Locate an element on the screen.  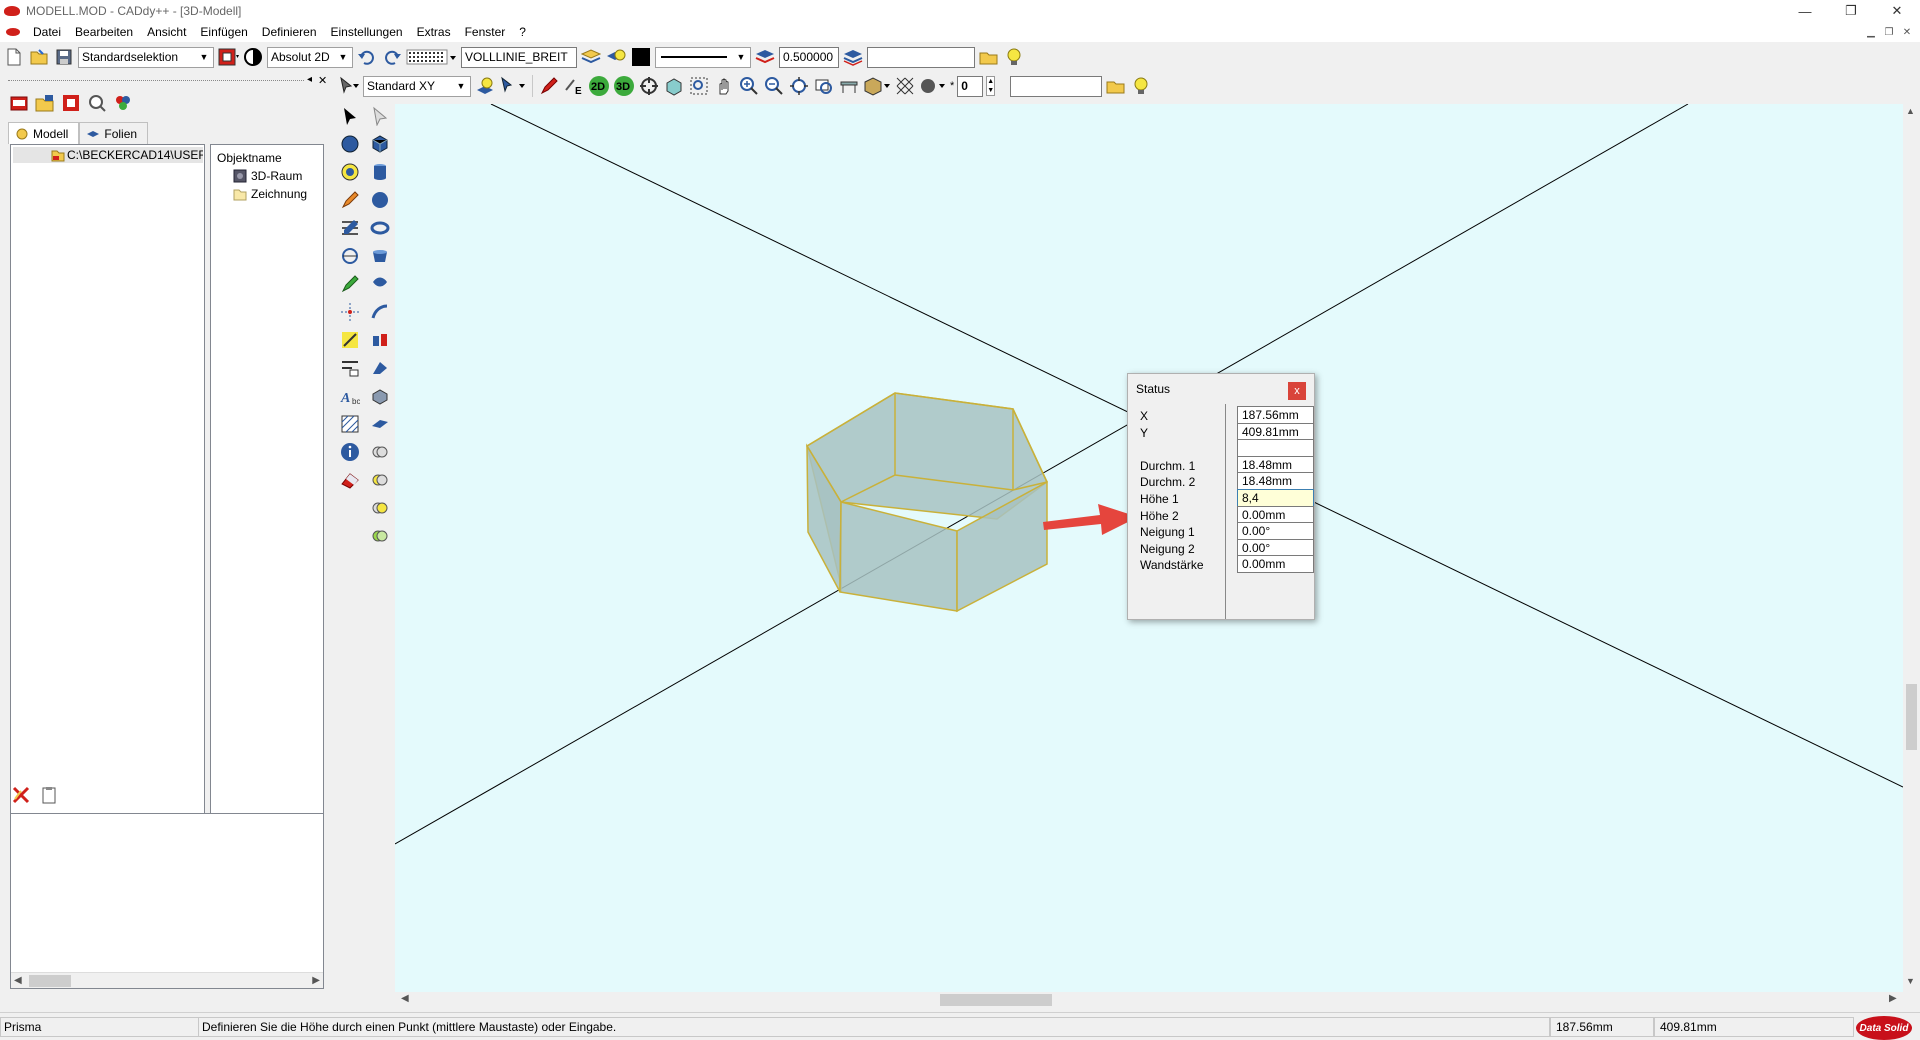
status-row-value-field: 18.48mm is located at coordinates (1275, 464).